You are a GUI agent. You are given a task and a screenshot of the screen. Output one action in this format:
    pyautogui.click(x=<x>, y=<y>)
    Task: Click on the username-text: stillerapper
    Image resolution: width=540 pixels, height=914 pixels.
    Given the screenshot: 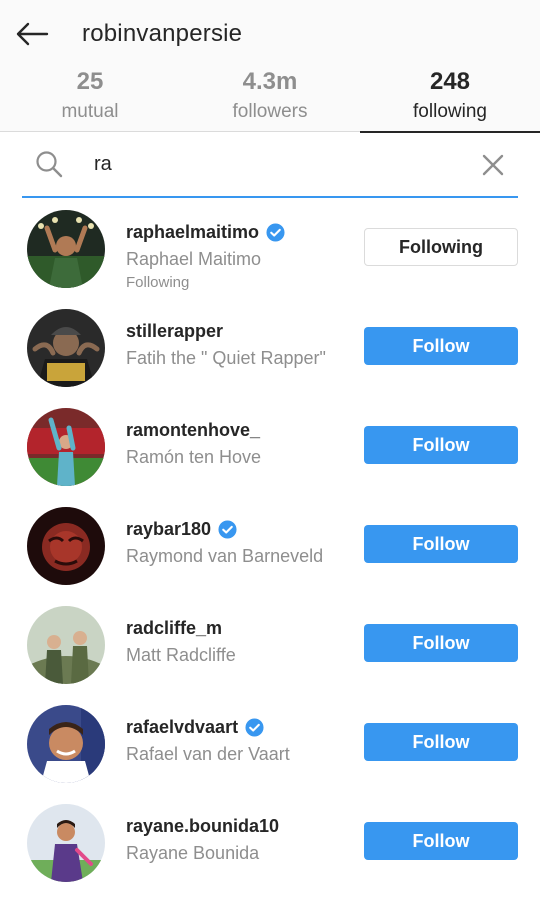 What is the action you would take?
    pyautogui.click(x=175, y=331)
    